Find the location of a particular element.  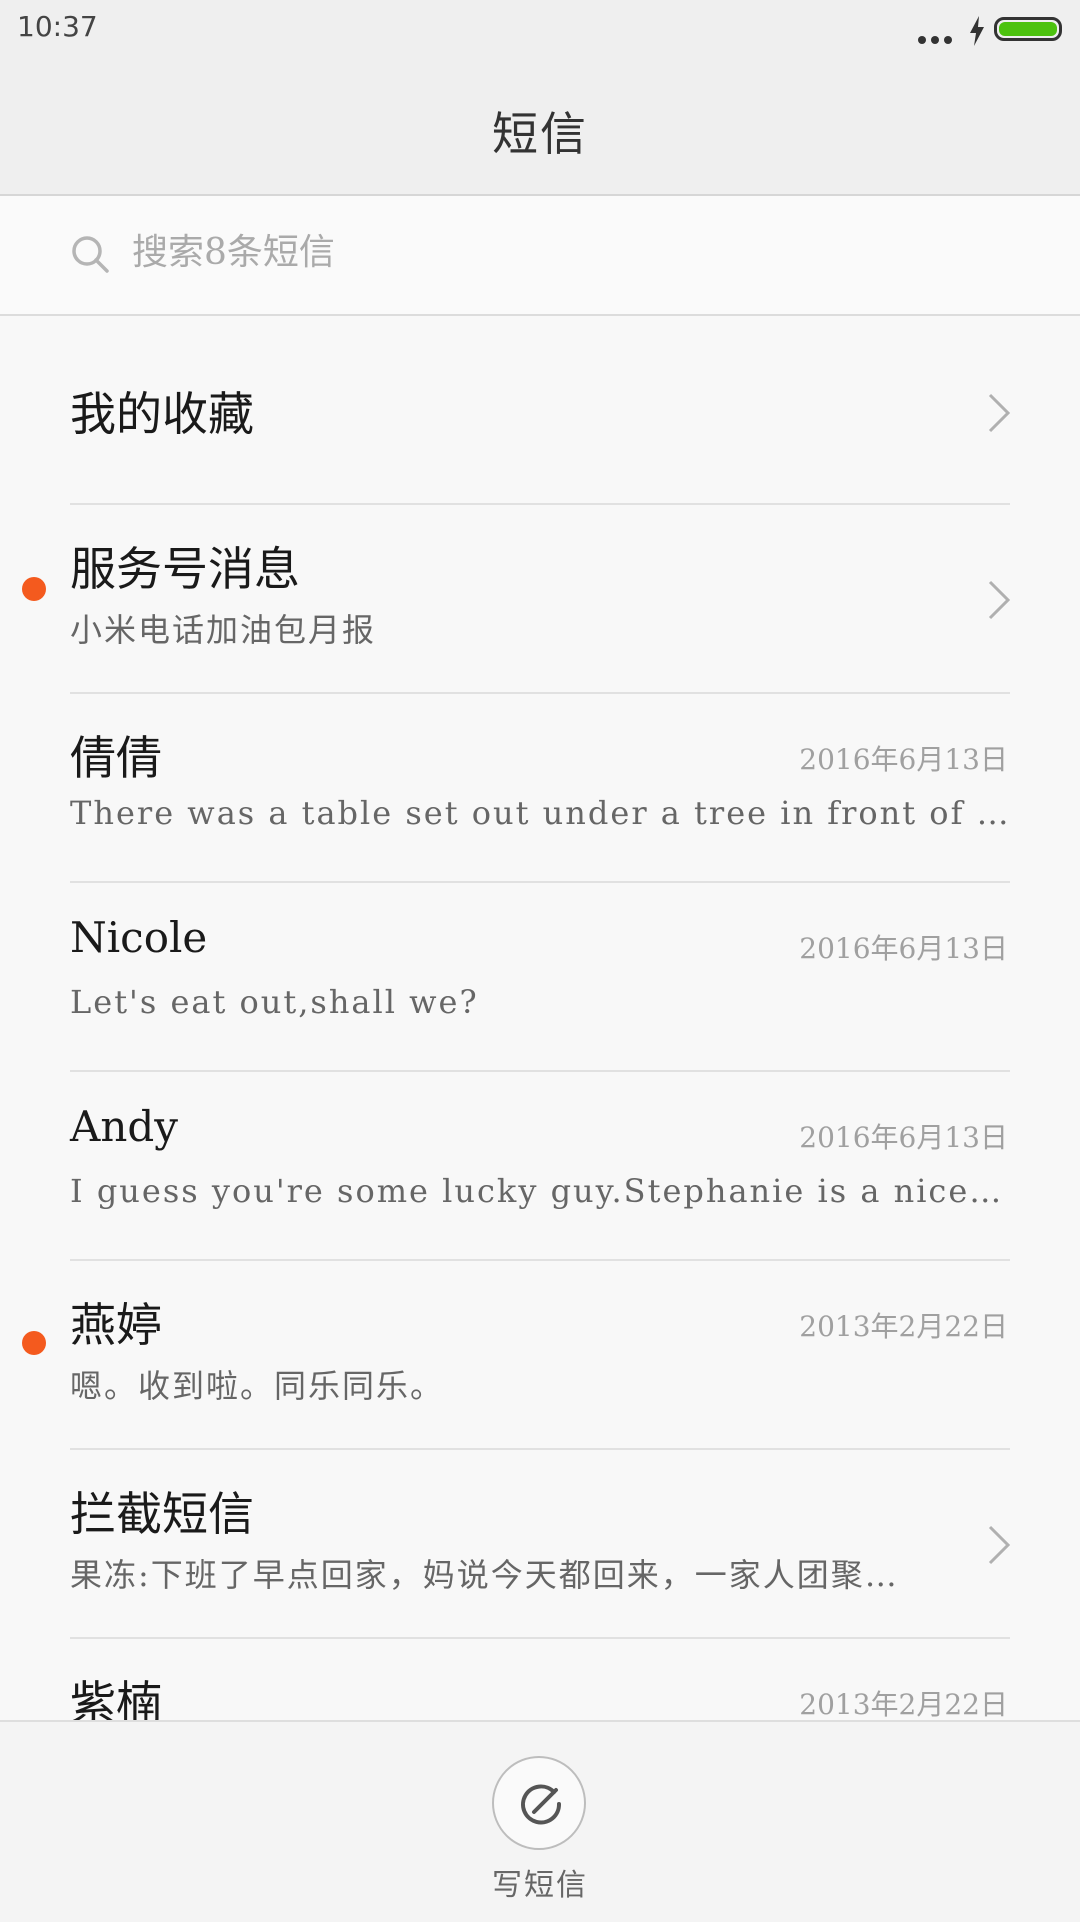

more-notifications-icon is located at coordinates (935, 40).